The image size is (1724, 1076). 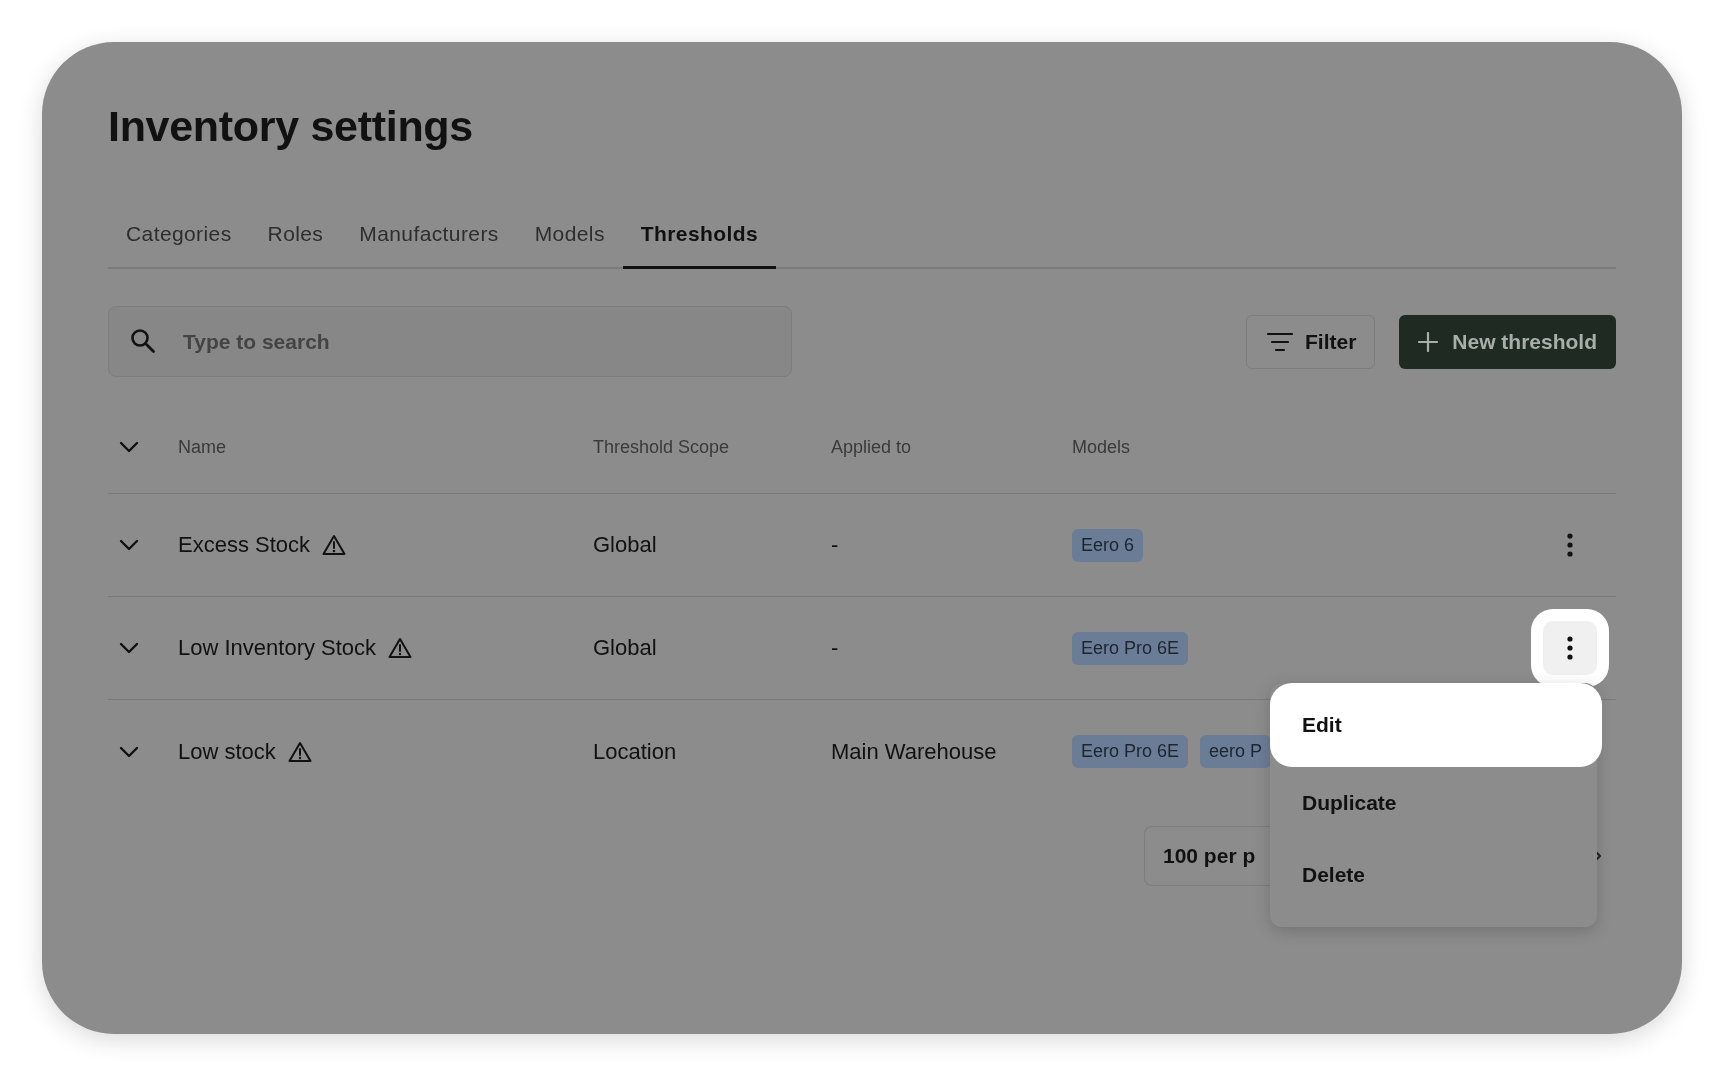 I want to click on new-threshold-button: New threshold, so click(x=1507, y=341).